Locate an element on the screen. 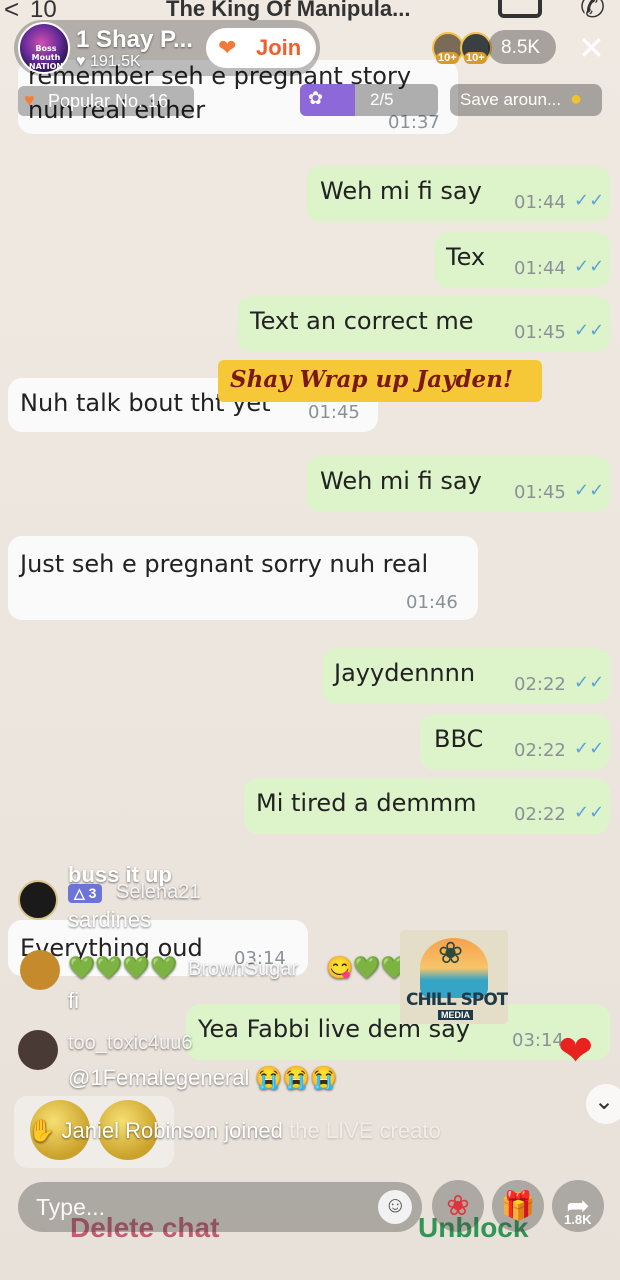 The height and width of the screenshot is (1280, 620). share-count: 1.8K is located at coordinates (578, 1219).